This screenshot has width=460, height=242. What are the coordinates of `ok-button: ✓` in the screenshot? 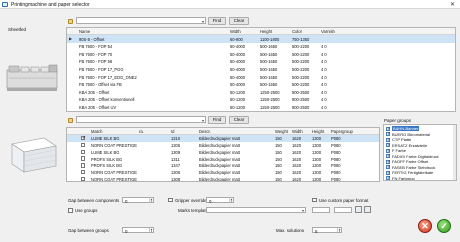 It's located at (444, 226).